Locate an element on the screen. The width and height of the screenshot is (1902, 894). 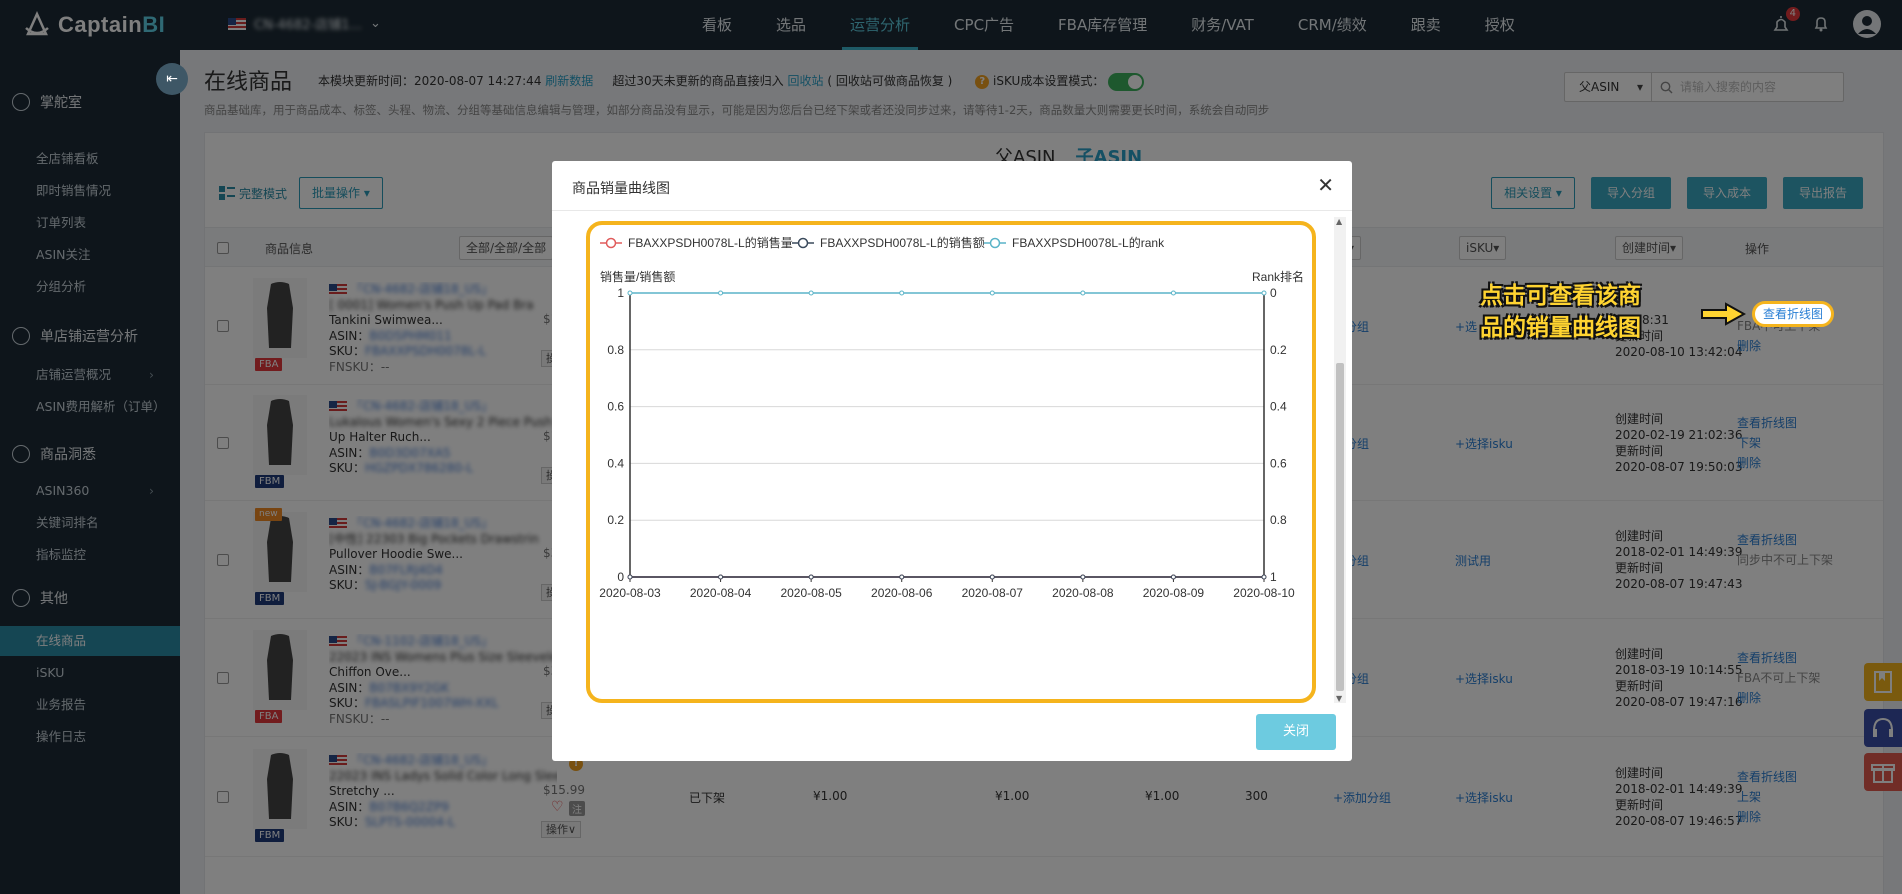
y-tick-right-0: 1 is located at coordinates (1273, 577).